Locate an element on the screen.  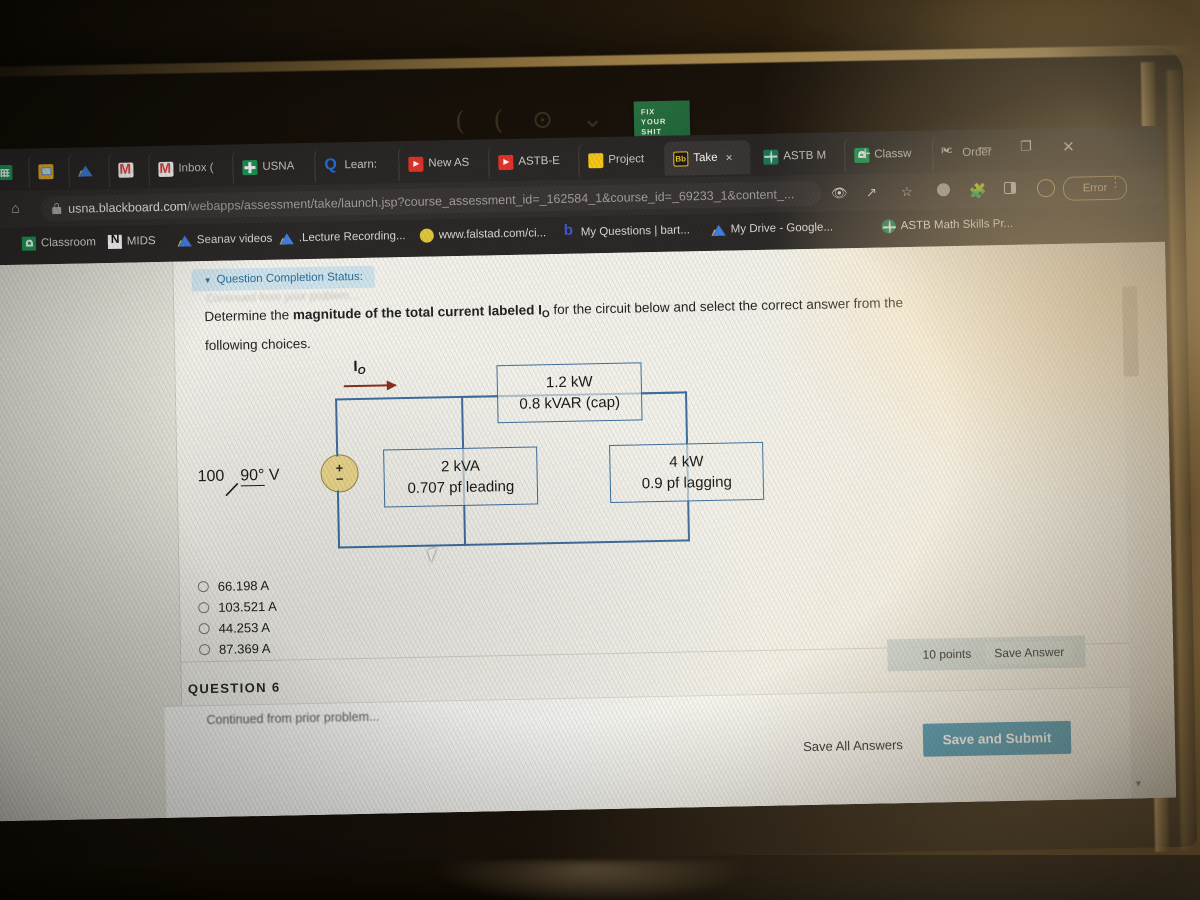
tab-take-active: Take × is located at coordinates (707, 158).